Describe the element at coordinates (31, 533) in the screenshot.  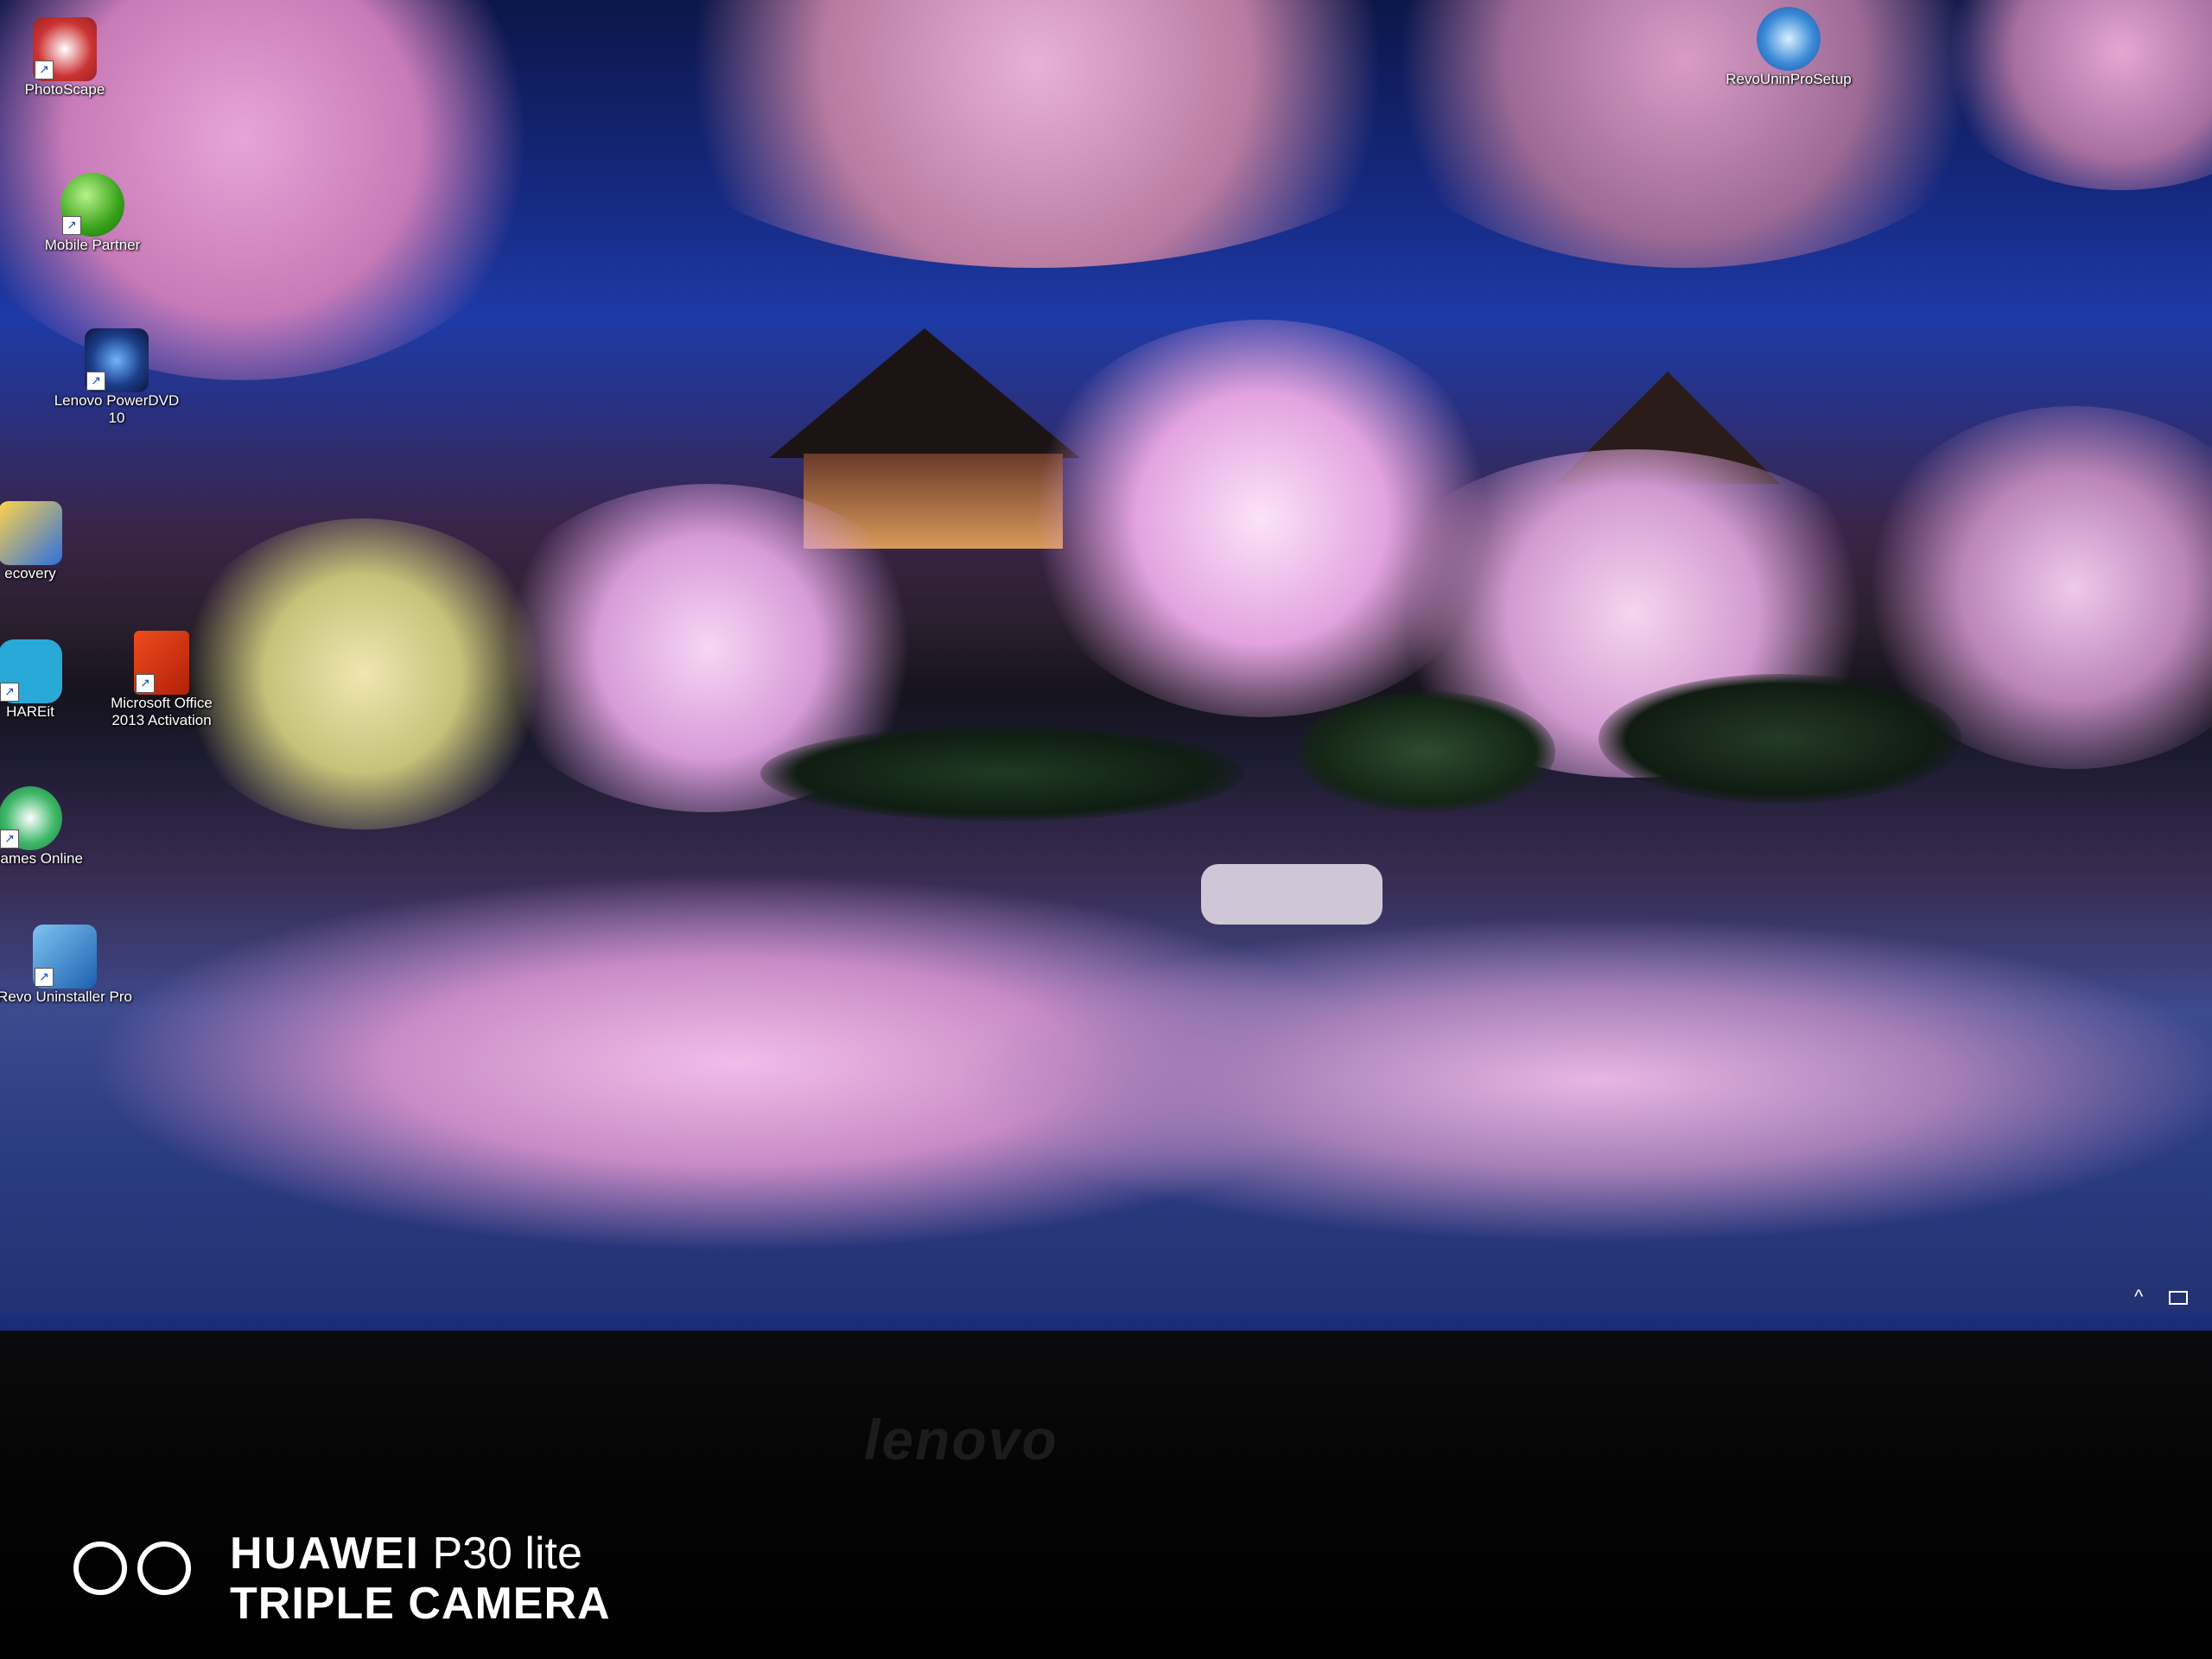
I see `recovery-icon` at that location.